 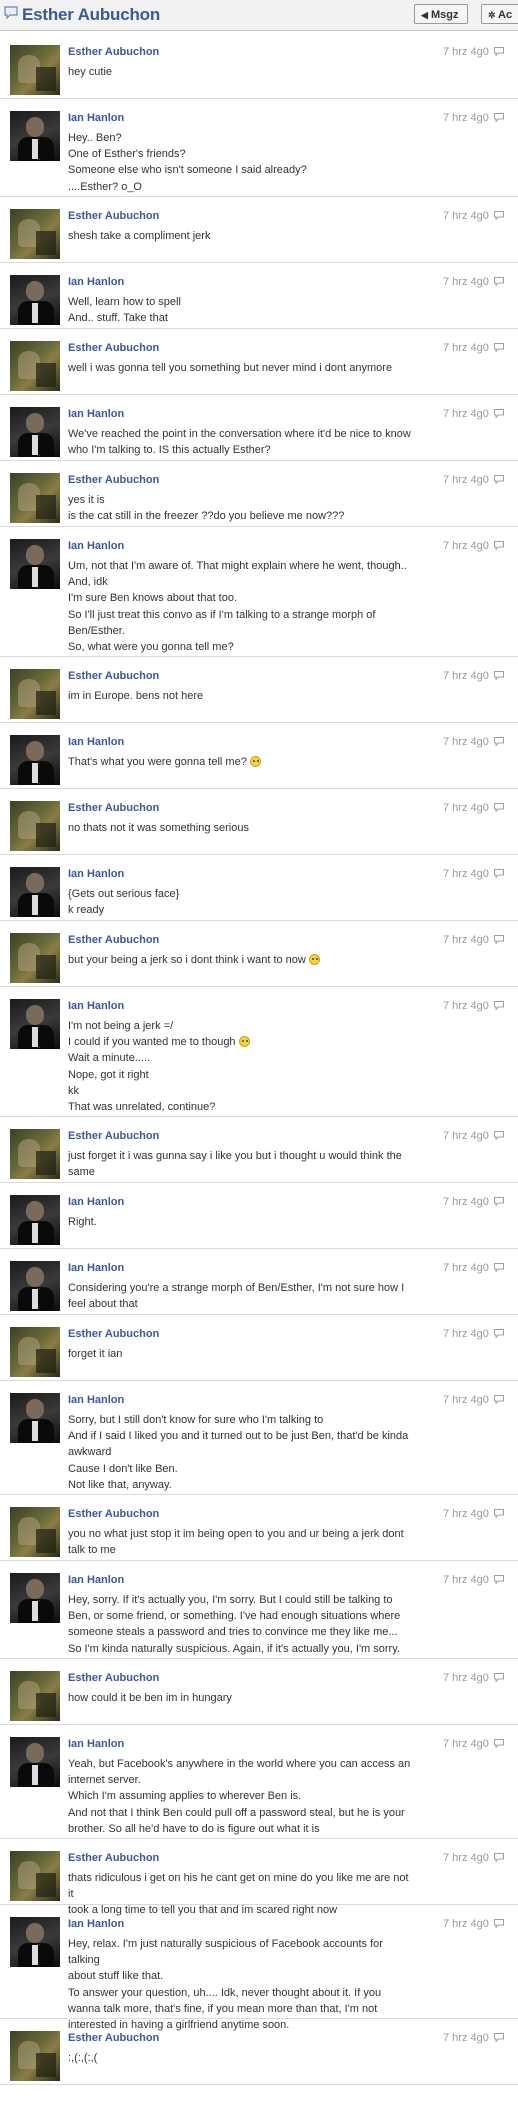 I want to click on msgz-button: ◀ Msgz, so click(x=441, y=14).